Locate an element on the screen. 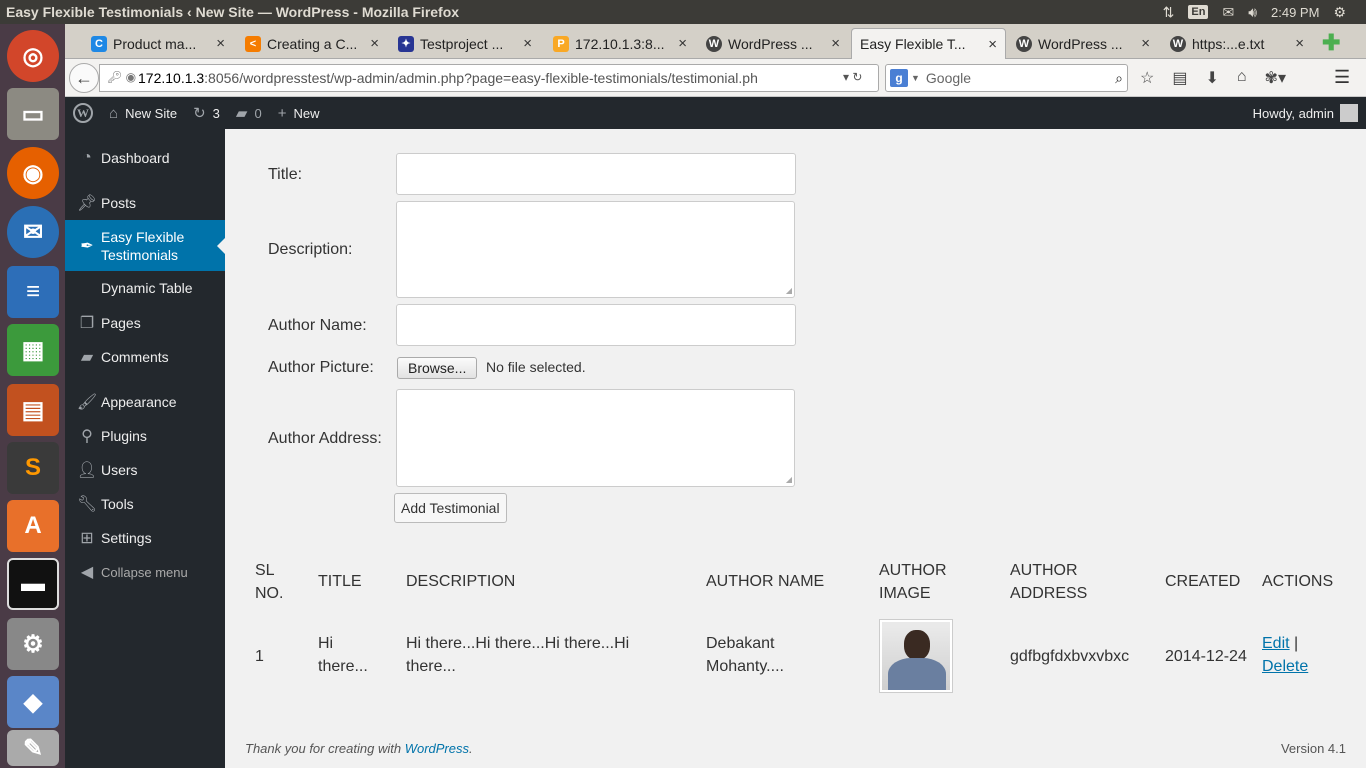 The height and width of the screenshot is (768, 1366). tab-creating: < Creating a C... × is located at coordinates (312, 43).